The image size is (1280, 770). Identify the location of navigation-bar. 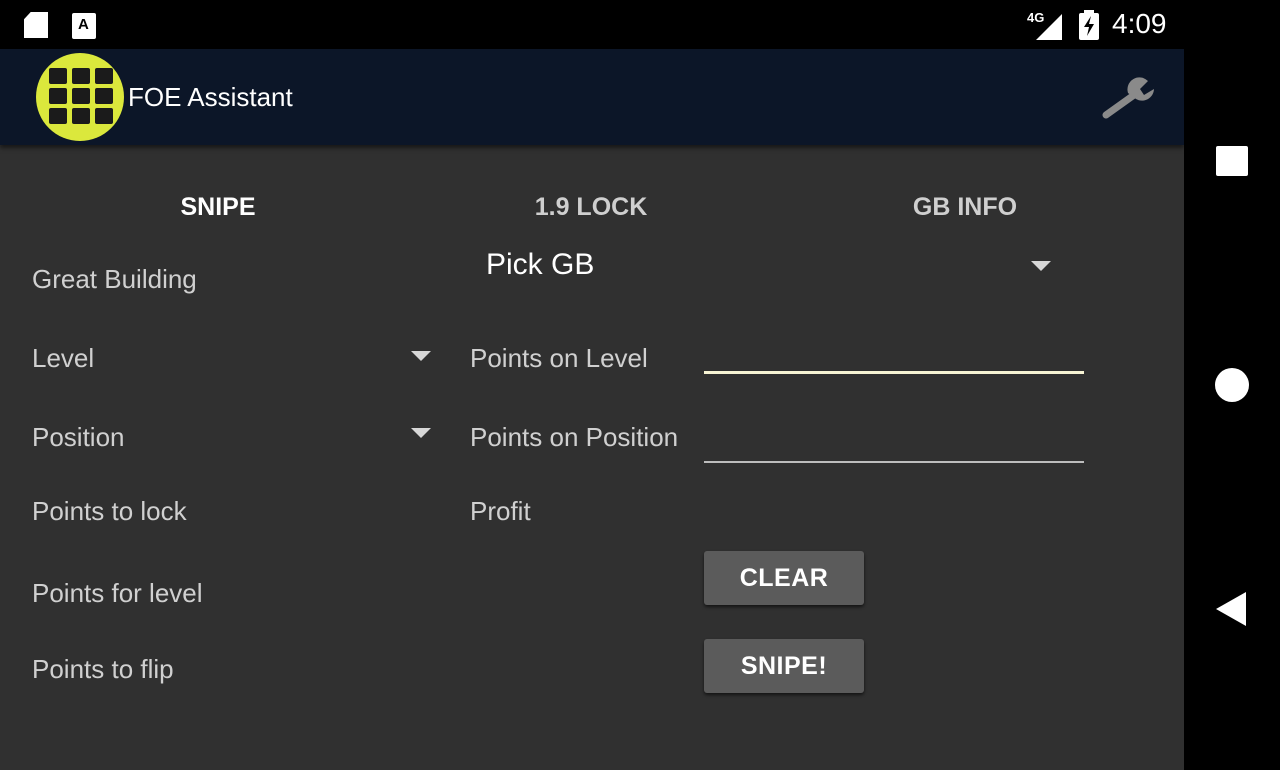
(1232, 385).